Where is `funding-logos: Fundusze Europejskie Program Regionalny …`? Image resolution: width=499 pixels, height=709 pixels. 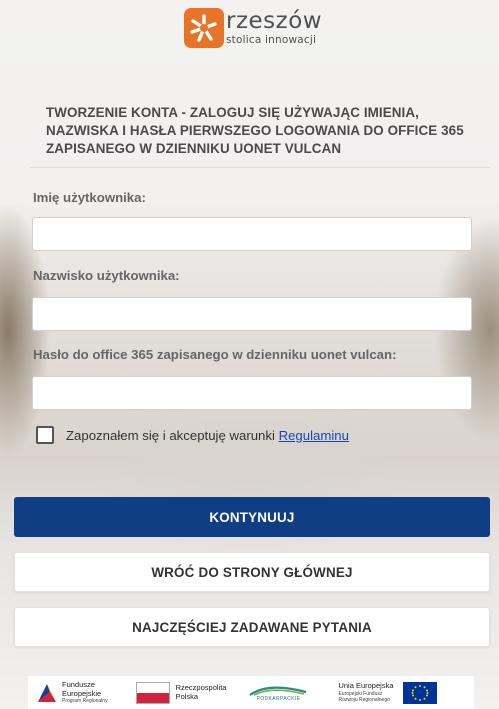
funding-logos: Fundusze Europejskie Program Regionalny … is located at coordinates (251, 692).